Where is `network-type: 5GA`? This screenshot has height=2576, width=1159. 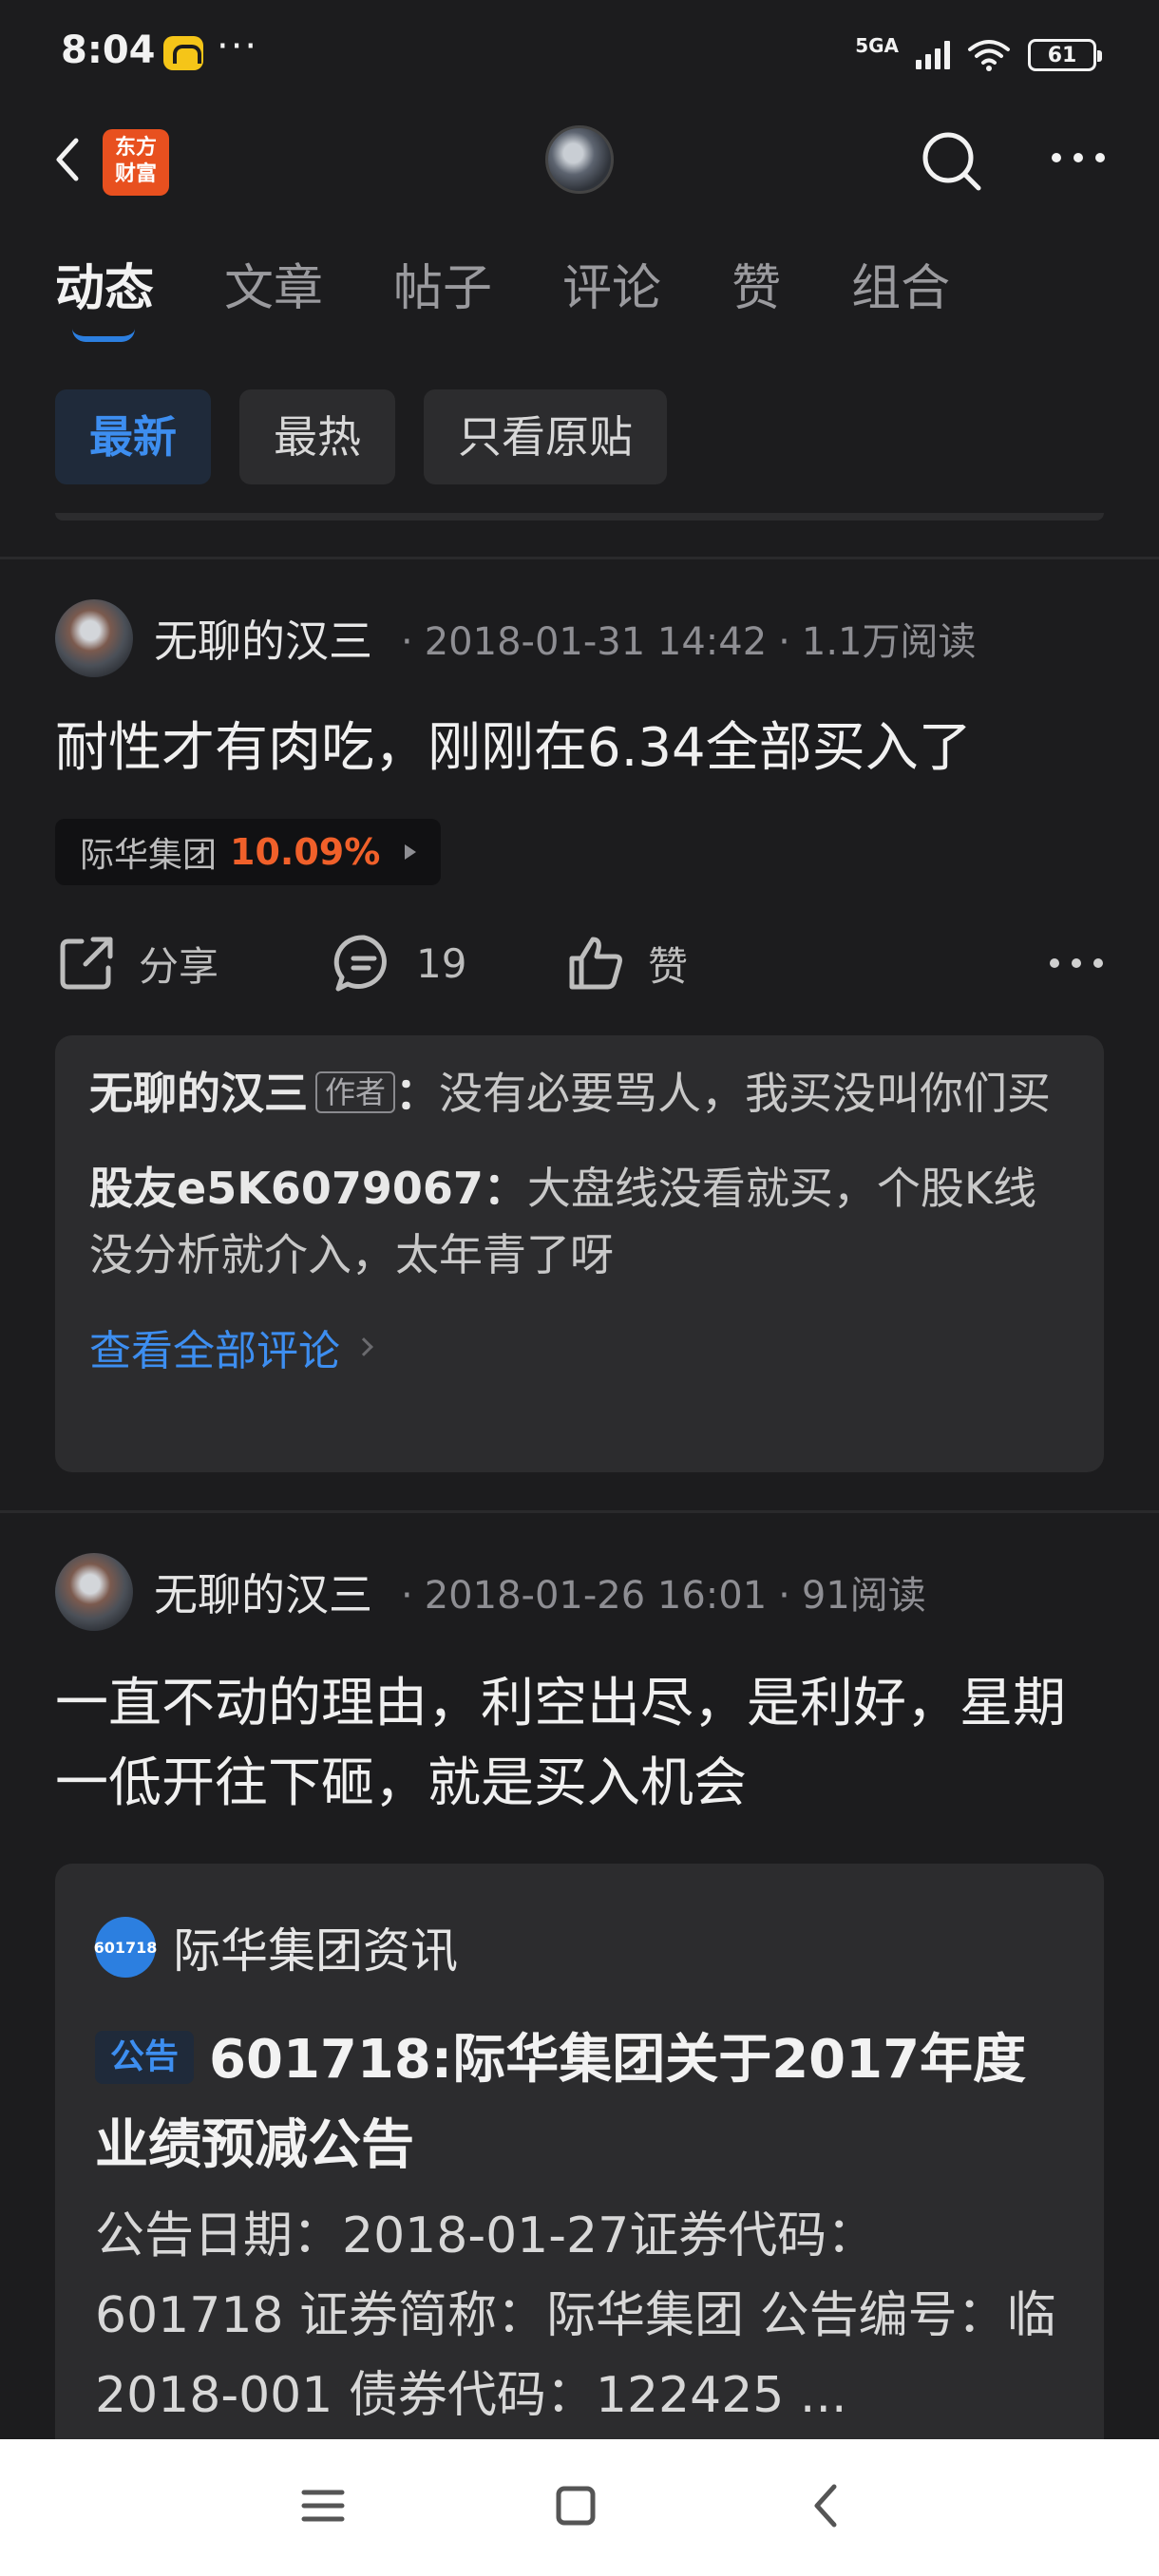
network-type: 5GA is located at coordinates (877, 45).